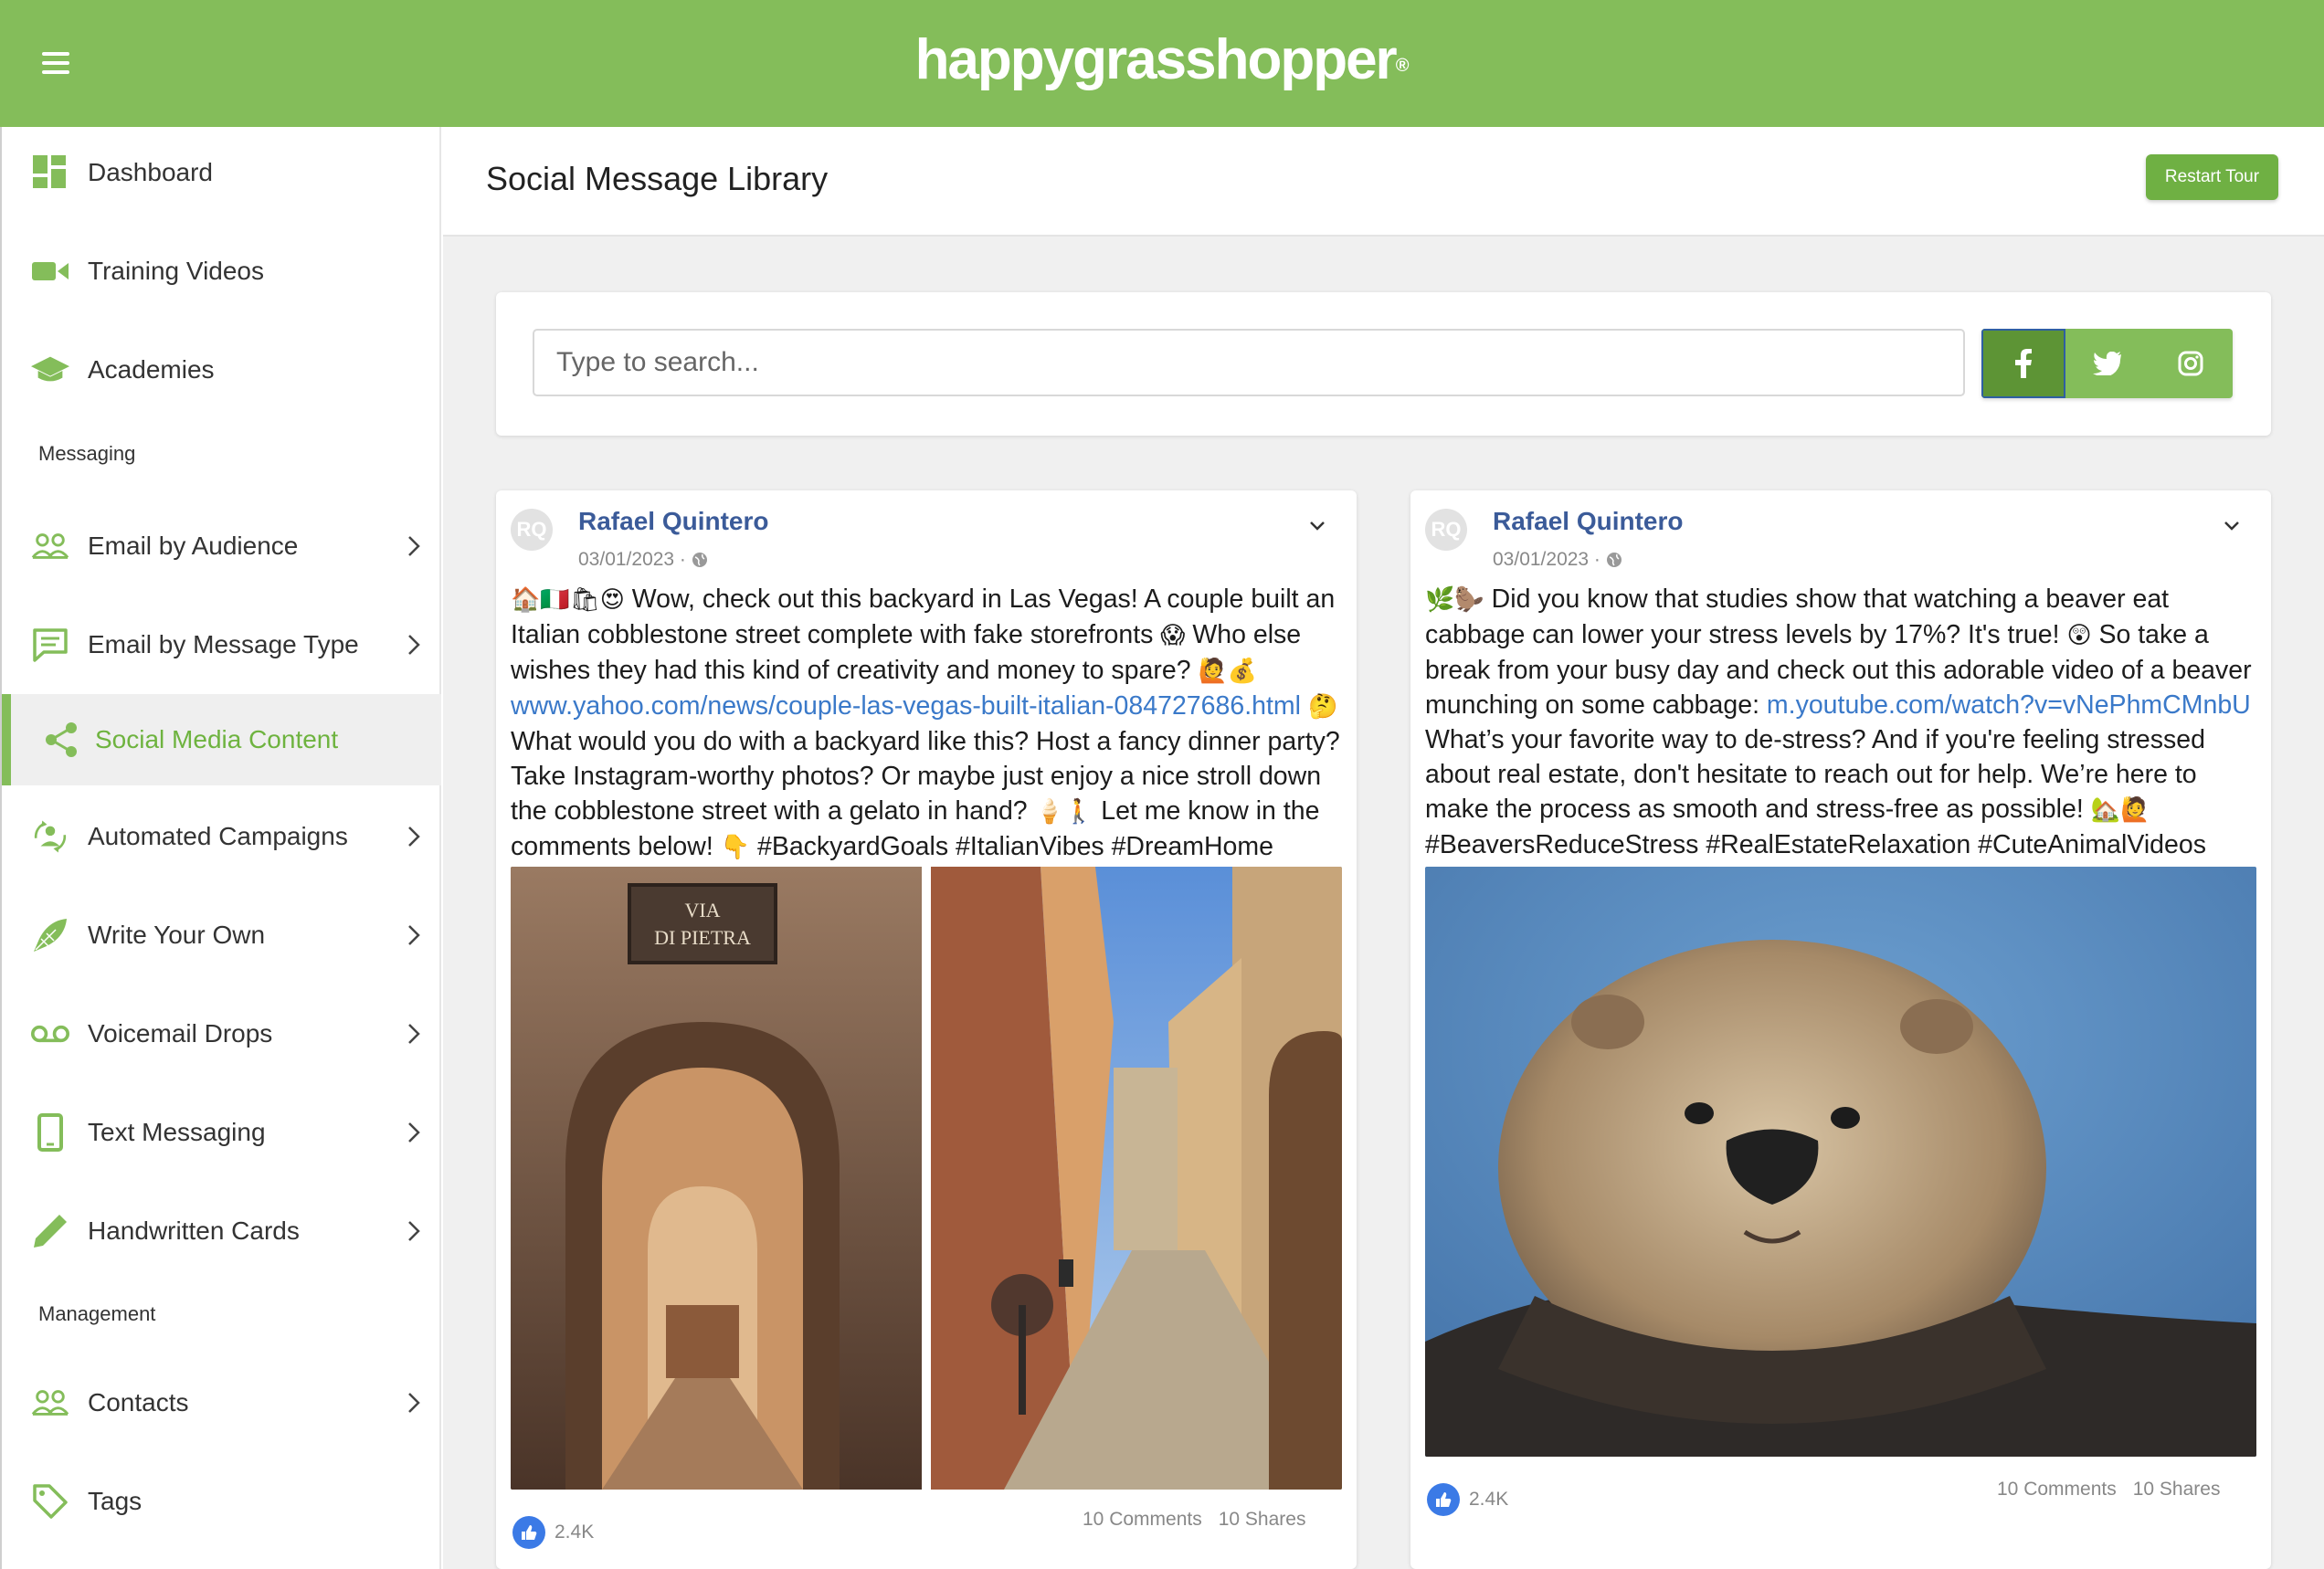  I want to click on sidebar-item-social-media-content: Social Media Content, so click(221, 739).